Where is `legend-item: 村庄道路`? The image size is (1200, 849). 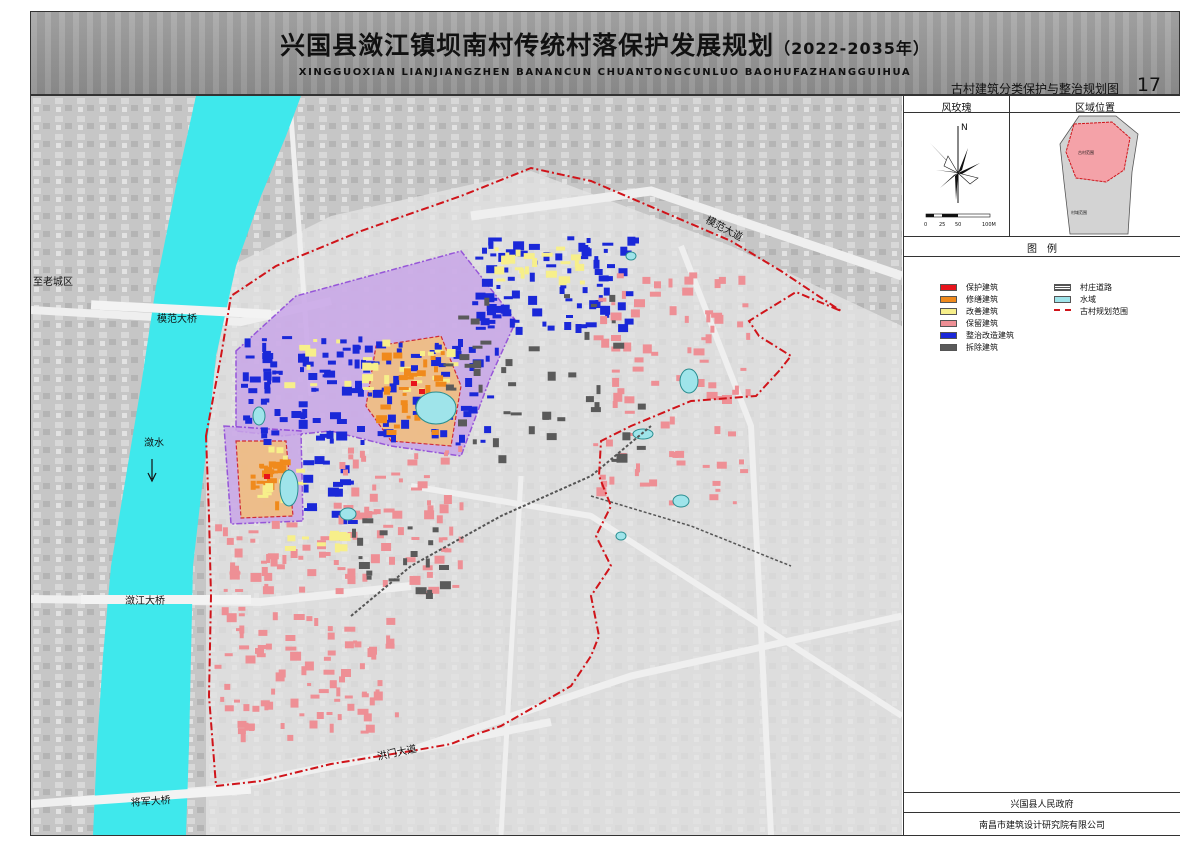 legend-item: 村庄道路 is located at coordinates (1083, 287).